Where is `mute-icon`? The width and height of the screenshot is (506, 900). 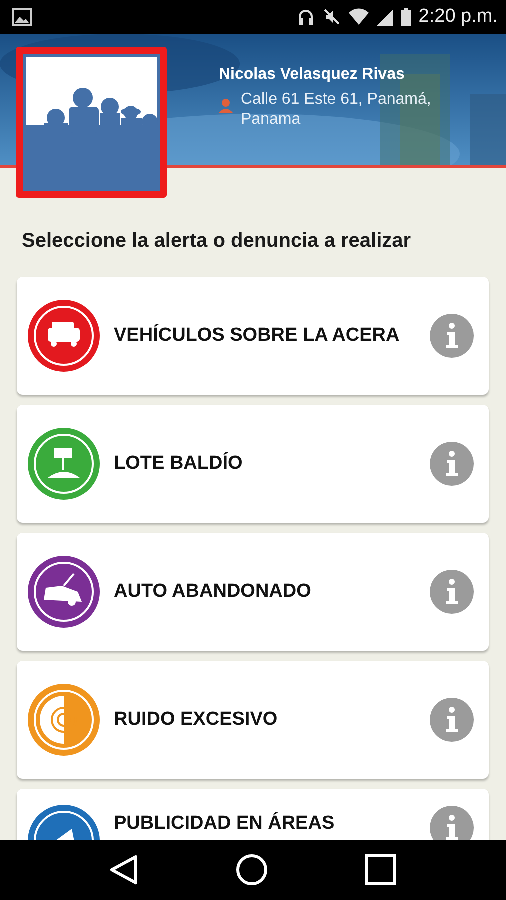
mute-icon is located at coordinates (331, 17).